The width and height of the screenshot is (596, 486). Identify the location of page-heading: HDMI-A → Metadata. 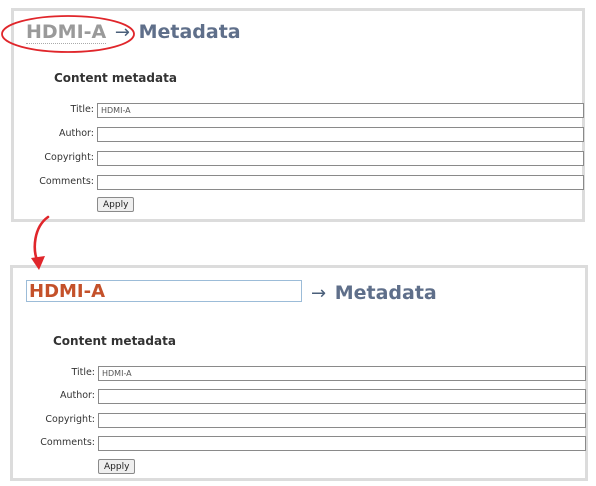
(133, 32).